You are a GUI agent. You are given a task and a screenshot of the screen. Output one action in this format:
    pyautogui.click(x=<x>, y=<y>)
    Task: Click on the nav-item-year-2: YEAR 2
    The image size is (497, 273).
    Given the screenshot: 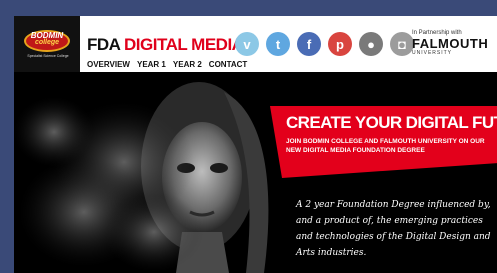 What is the action you would take?
    pyautogui.click(x=187, y=64)
    